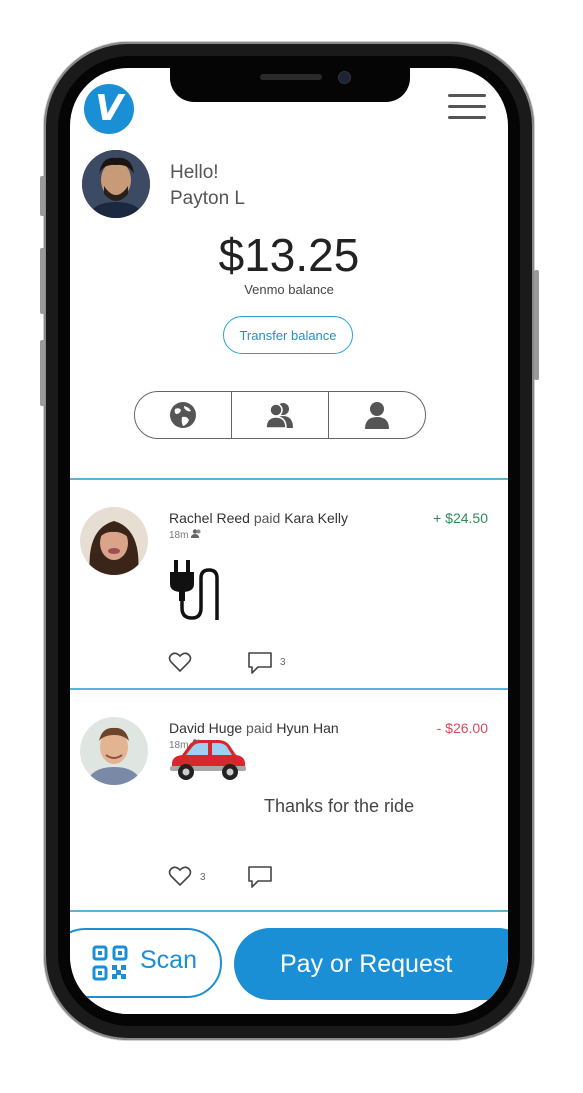 Image resolution: width=583 pixels, height=1093 pixels. I want to click on electric-plug-icon, so click(194, 590).